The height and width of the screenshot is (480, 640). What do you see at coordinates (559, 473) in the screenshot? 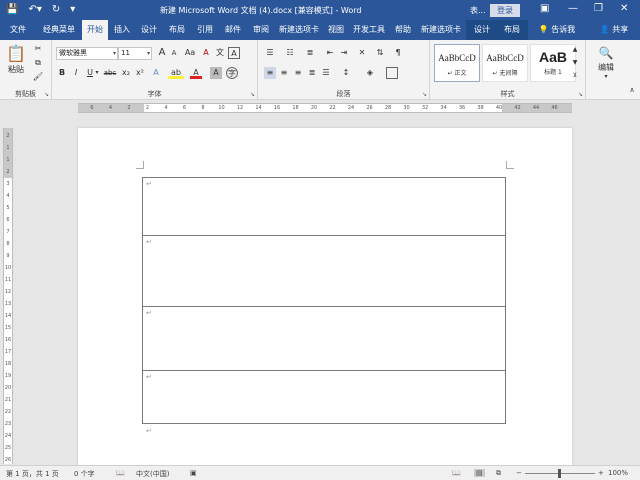
I see `zoom-slider-thumb` at bounding box center [559, 473].